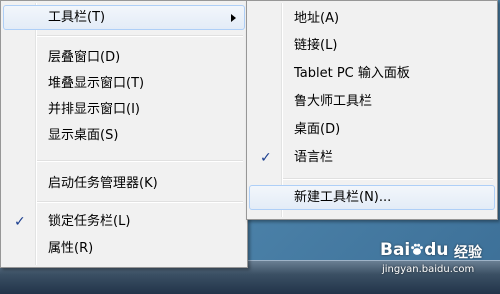  I want to click on menu-item-task-manager-label: 启动任务管理器(K), so click(103, 183).